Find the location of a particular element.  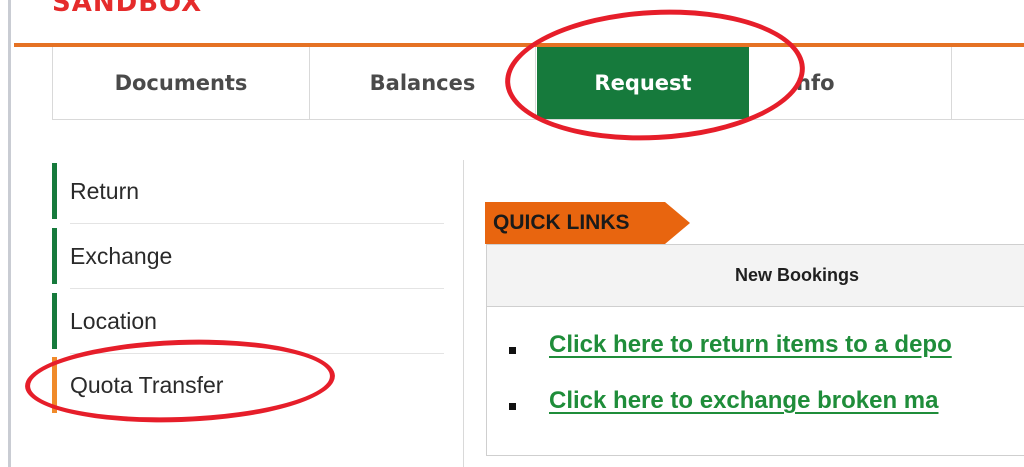

exchange-broken-link: Click here to exchange broken ma is located at coordinates (743, 401).